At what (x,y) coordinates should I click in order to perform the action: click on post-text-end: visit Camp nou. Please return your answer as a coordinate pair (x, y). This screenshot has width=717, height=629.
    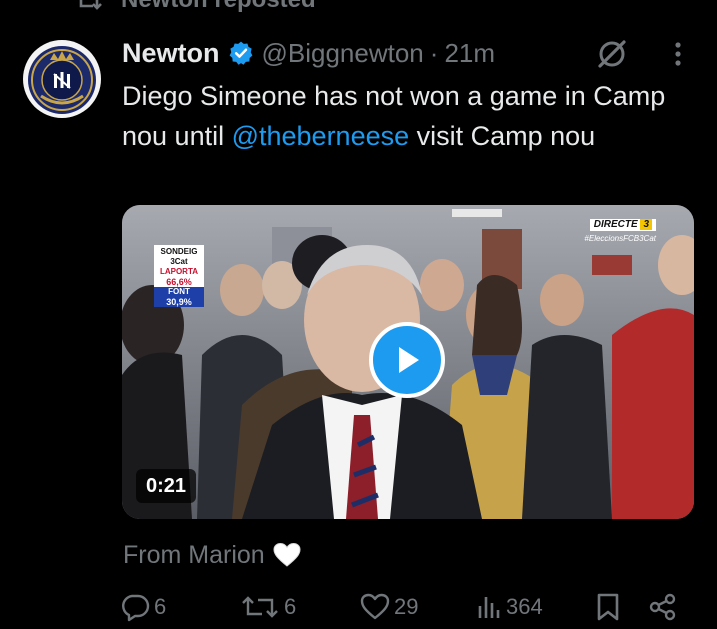
    Looking at the image, I should click on (502, 136).